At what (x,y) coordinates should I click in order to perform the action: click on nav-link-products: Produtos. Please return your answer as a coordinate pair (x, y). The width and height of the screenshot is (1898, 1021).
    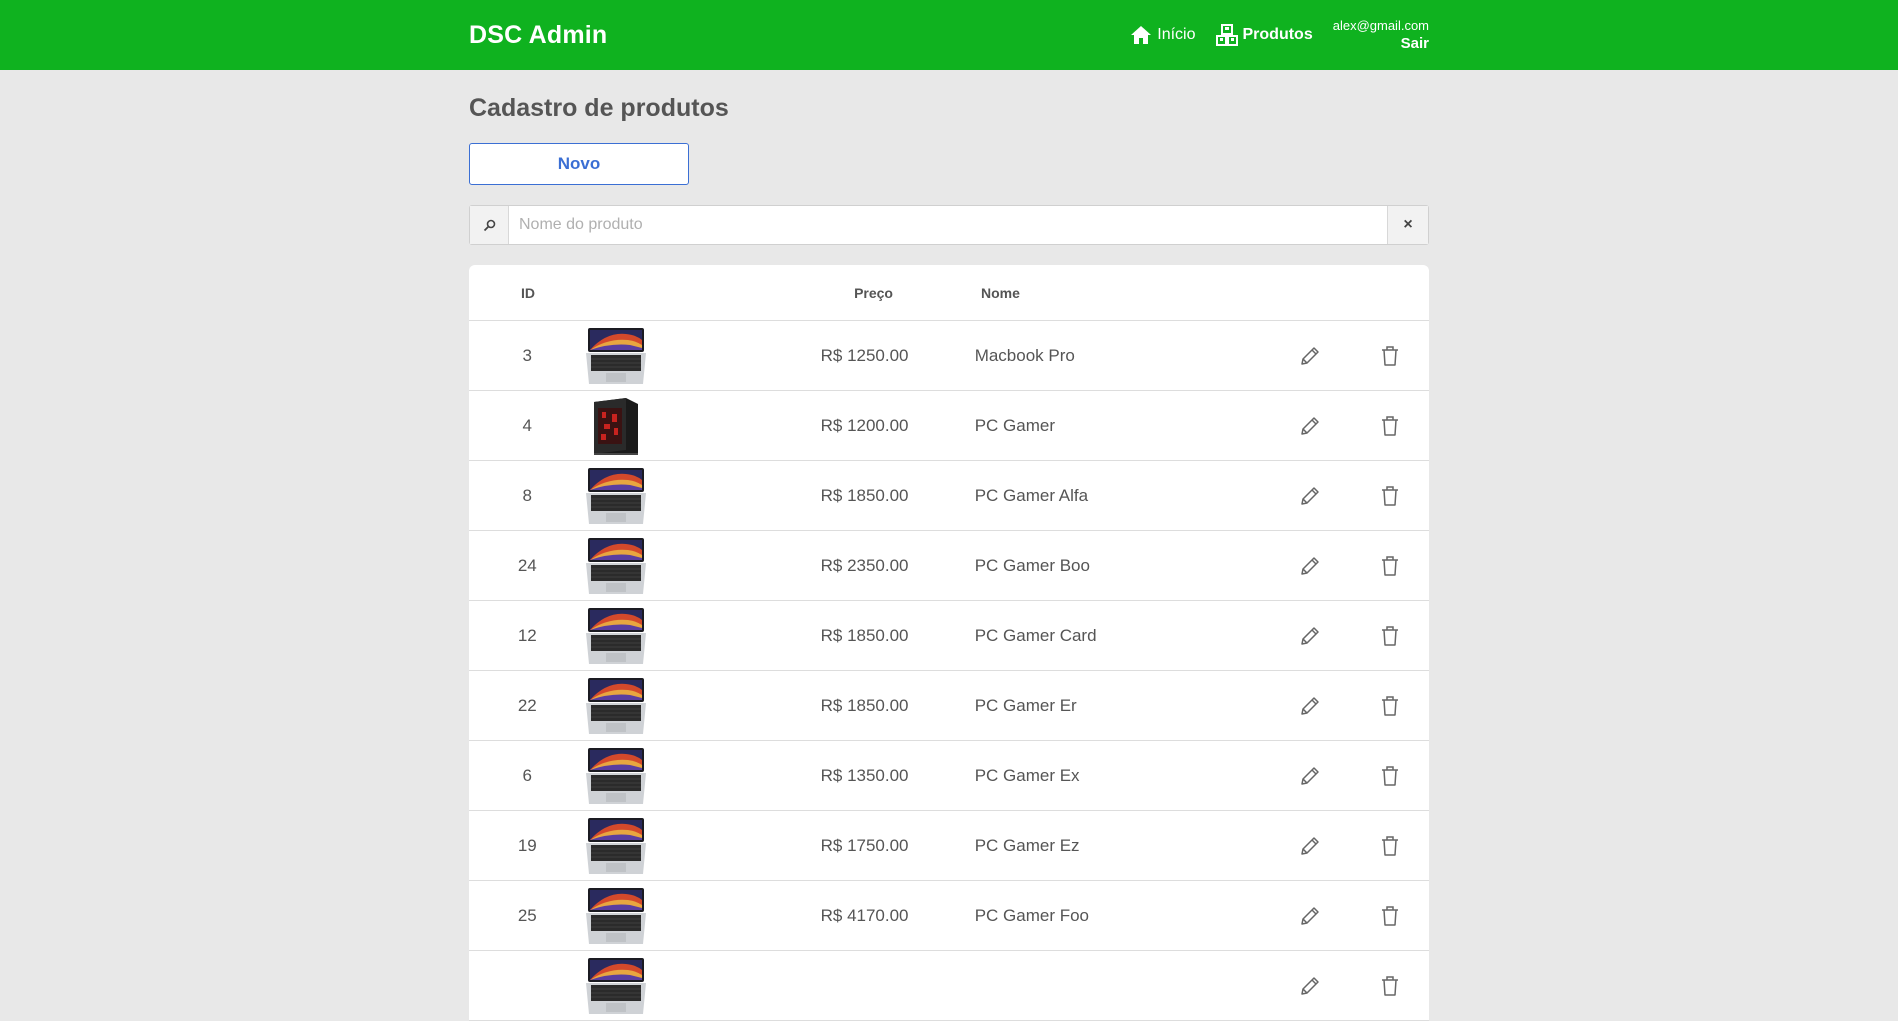
    Looking at the image, I should click on (1264, 35).